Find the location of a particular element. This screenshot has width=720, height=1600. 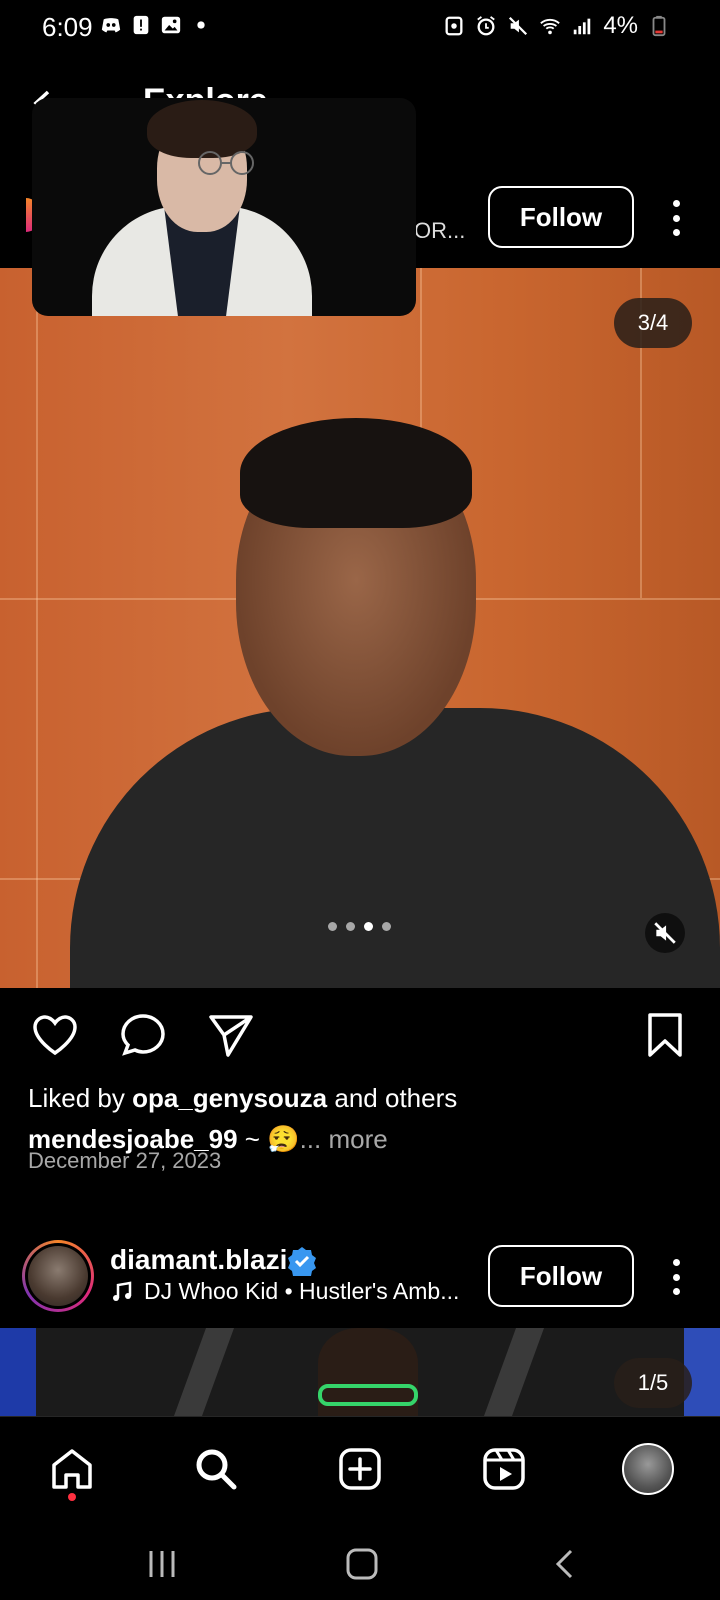

bottom-navigation is located at coordinates (360, 1471).